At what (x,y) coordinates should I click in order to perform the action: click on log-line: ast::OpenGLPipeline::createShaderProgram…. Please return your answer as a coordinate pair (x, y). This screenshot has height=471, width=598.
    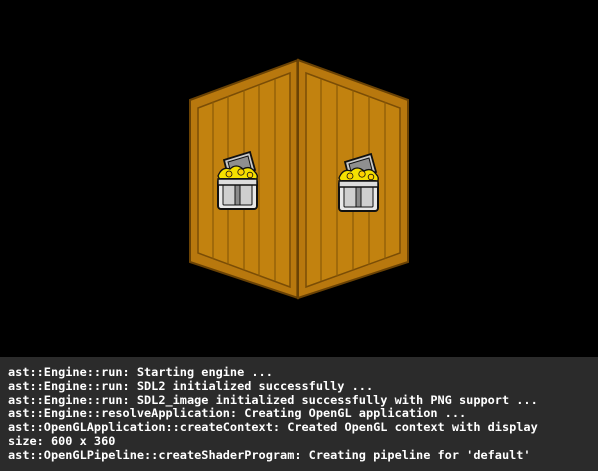
    Looking at the image, I should click on (269, 454).